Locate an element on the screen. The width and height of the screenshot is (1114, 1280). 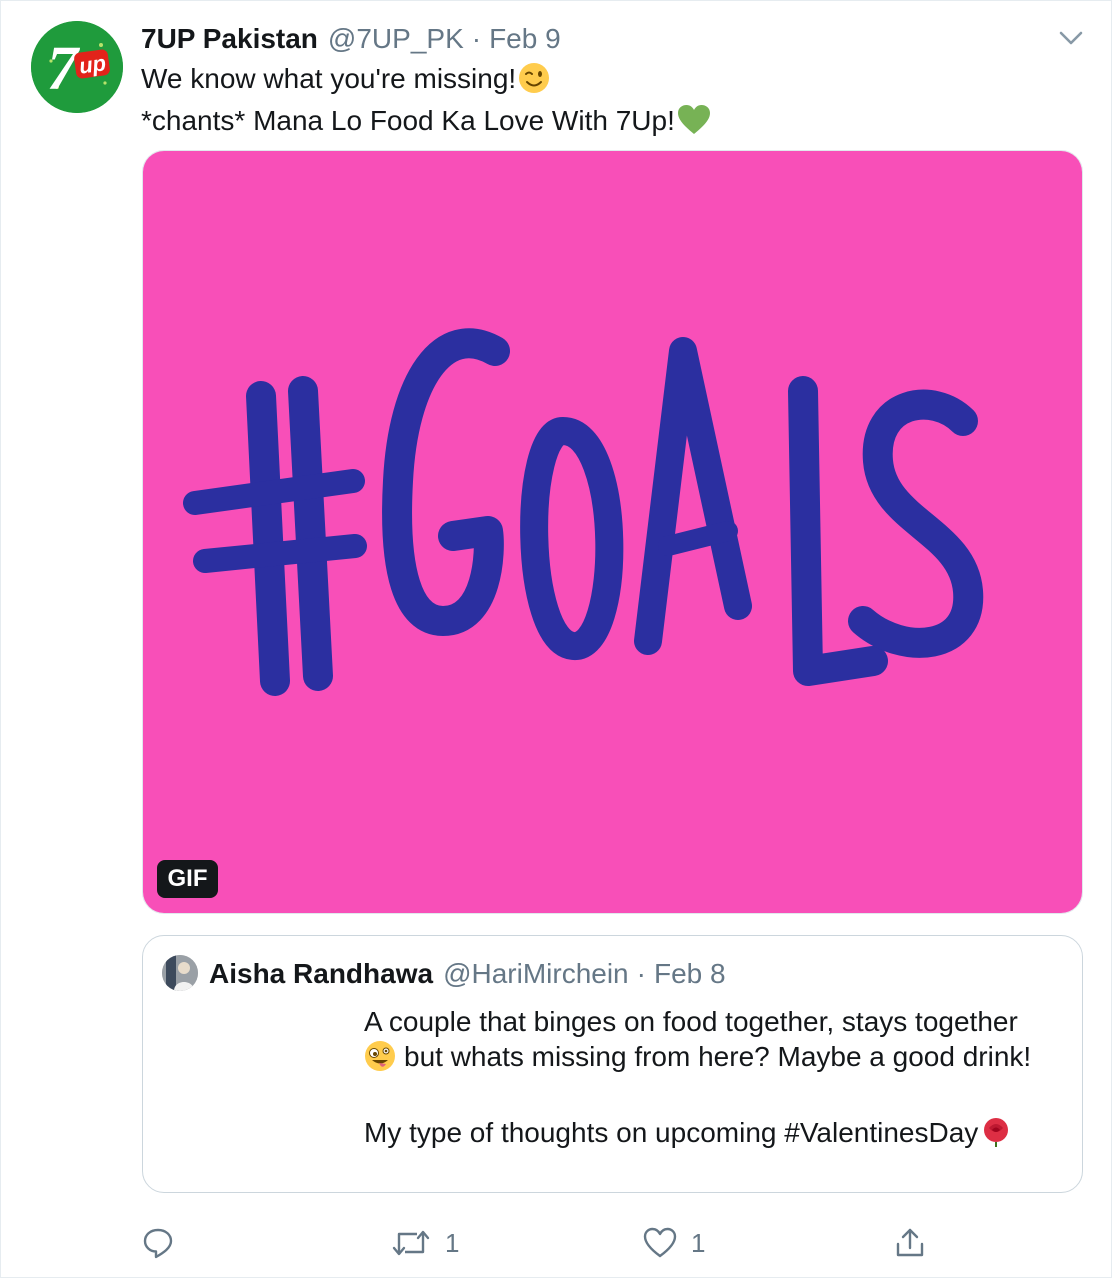
heart-icon is located at coordinates (660, 1242).